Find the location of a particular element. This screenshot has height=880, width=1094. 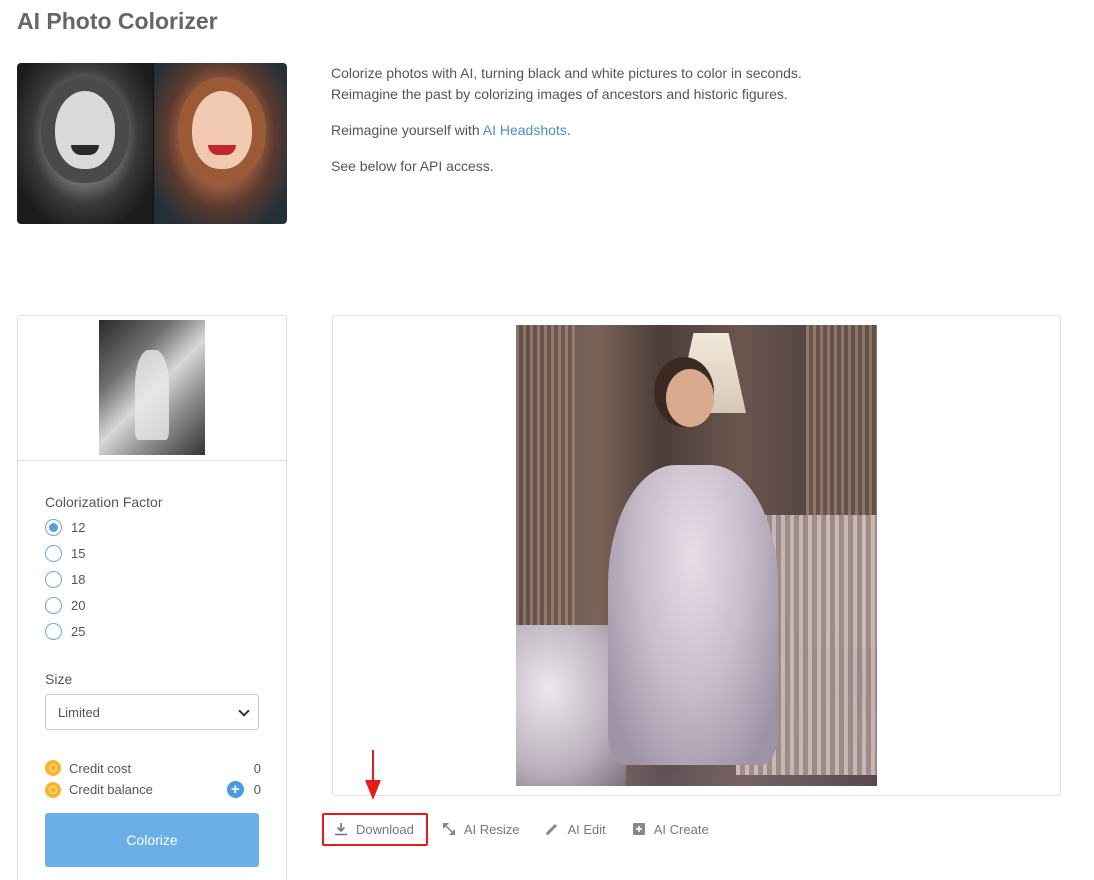

headshots-suffix: . is located at coordinates (568, 130).